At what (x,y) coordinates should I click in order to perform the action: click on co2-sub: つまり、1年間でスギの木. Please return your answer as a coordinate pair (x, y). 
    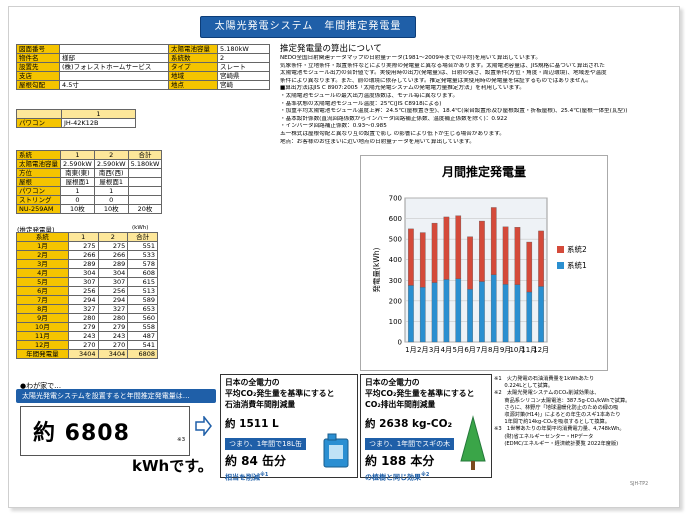
    Looking at the image, I should click on (410, 444).